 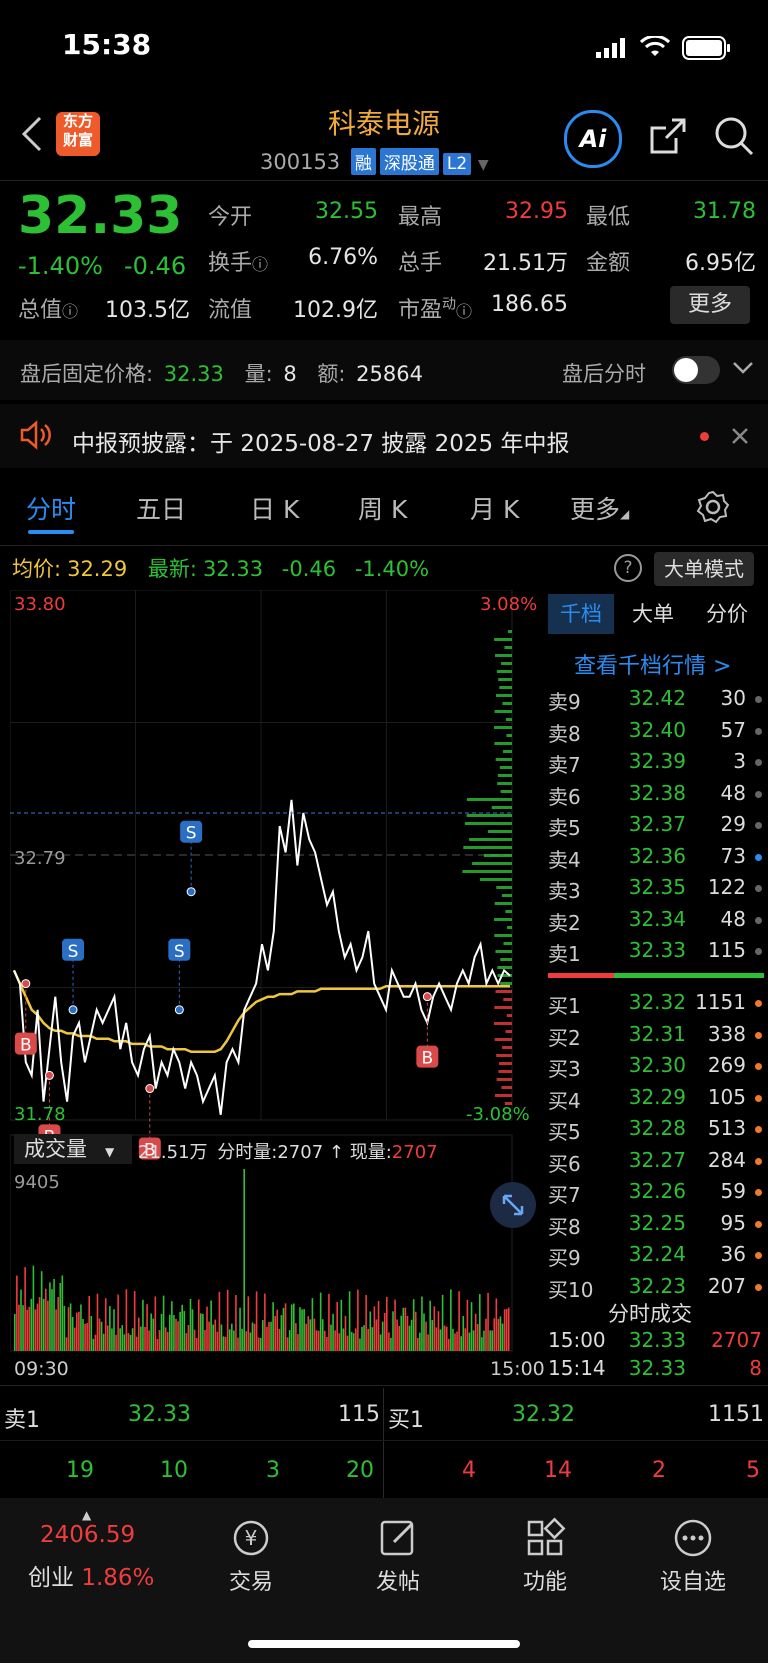 I want to click on close-icon, so click(x=740, y=438).